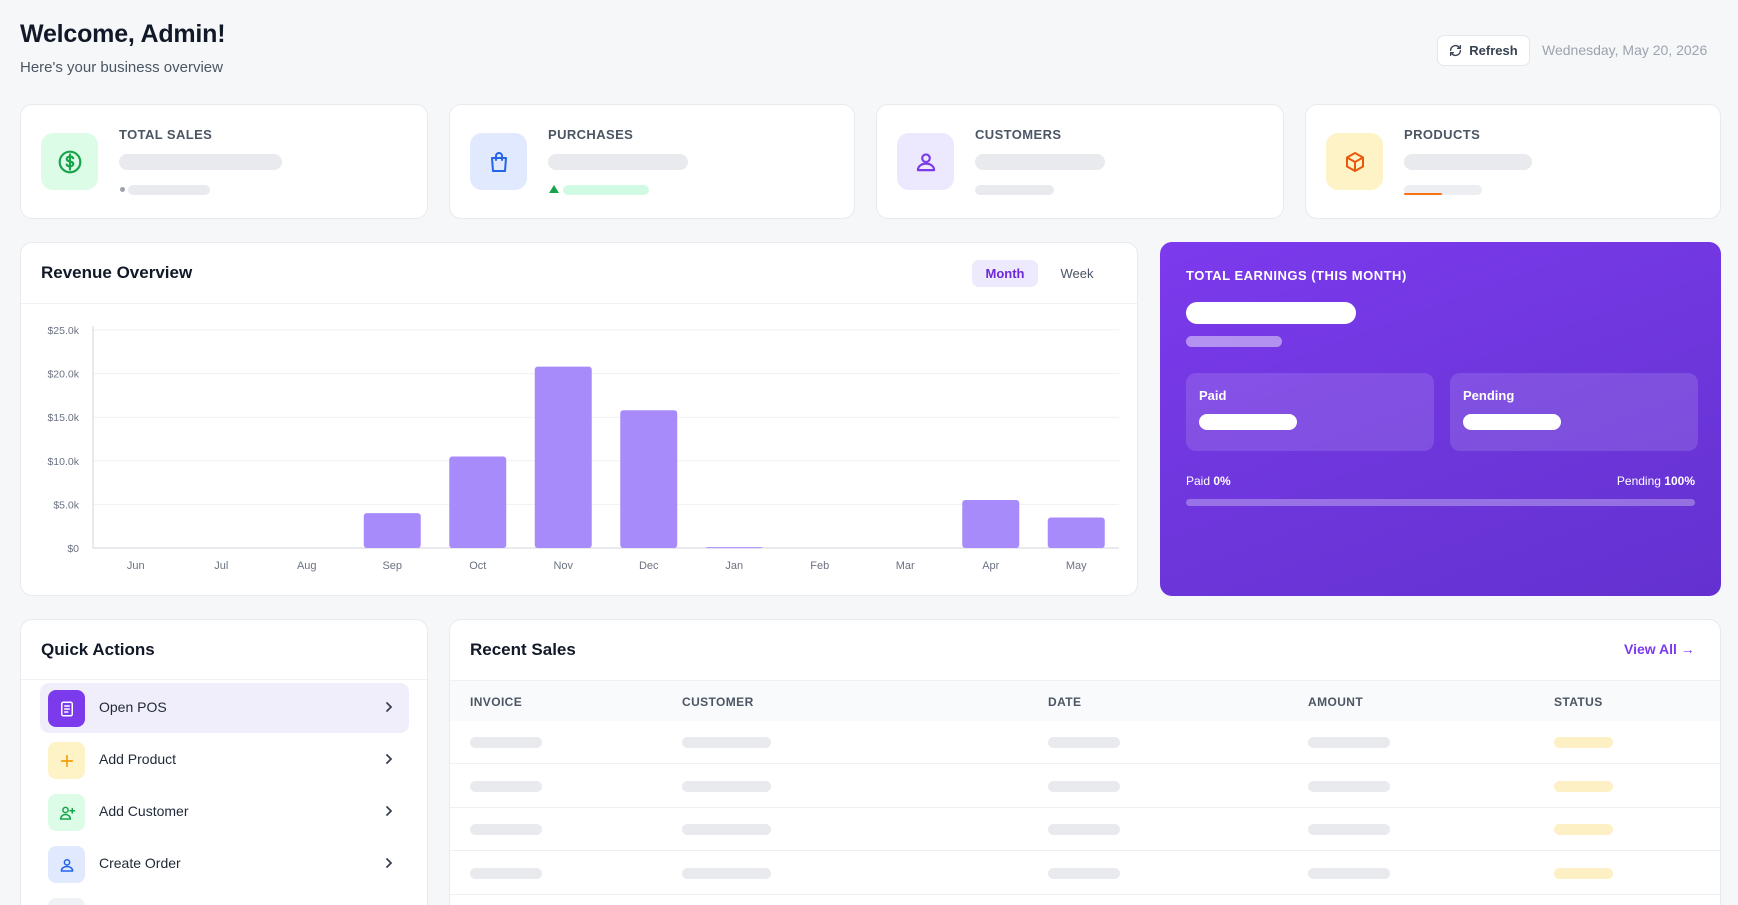  I want to click on column-header-amount: AMOUNT, so click(1335, 702).